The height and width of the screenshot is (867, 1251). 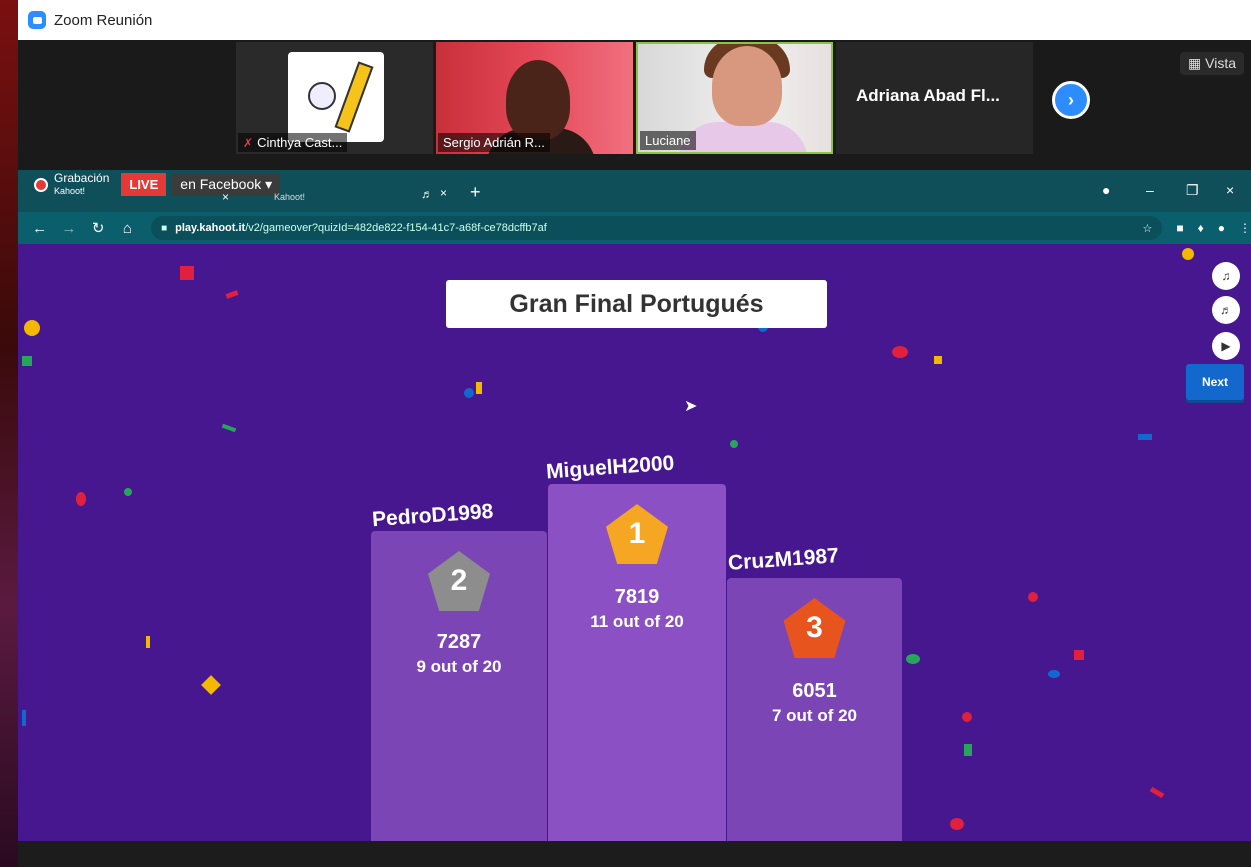 What do you see at coordinates (1226, 276) in the screenshot?
I see `music-icon: ♫` at bounding box center [1226, 276].